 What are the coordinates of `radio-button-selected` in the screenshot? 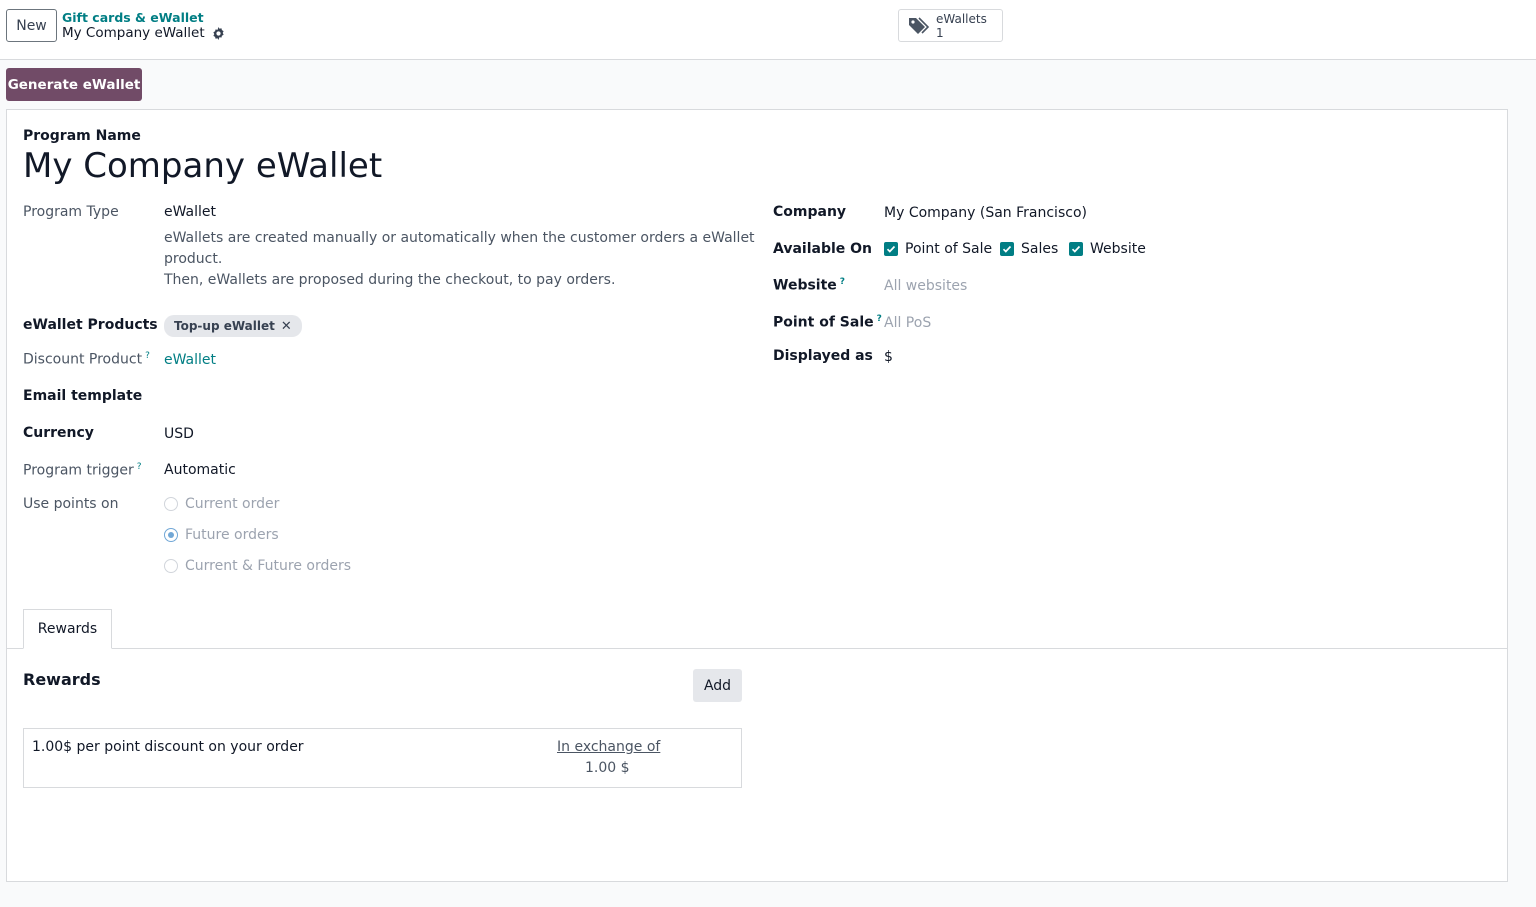 It's located at (171, 535).